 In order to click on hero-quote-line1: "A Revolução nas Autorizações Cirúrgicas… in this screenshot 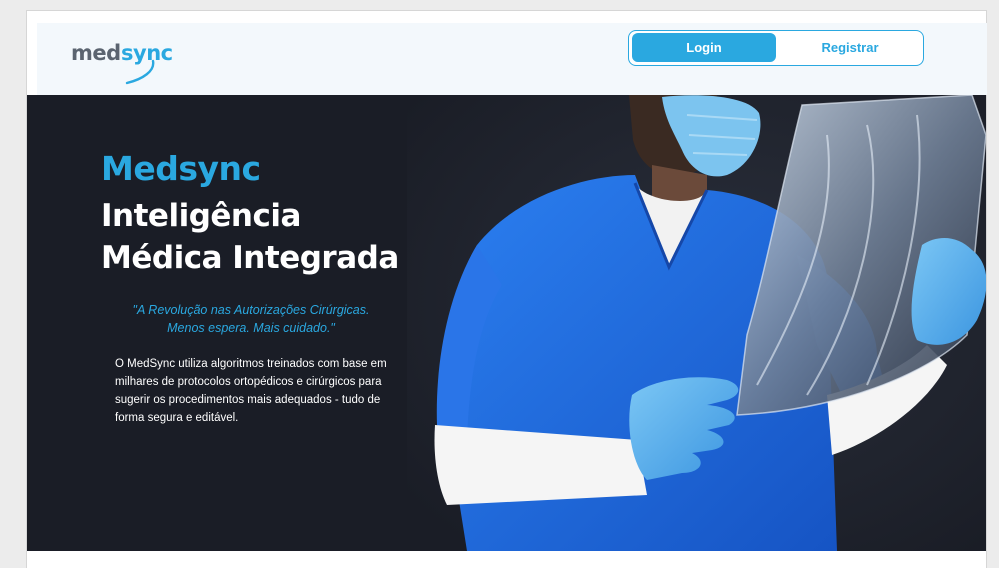, I will do `click(251, 310)`.